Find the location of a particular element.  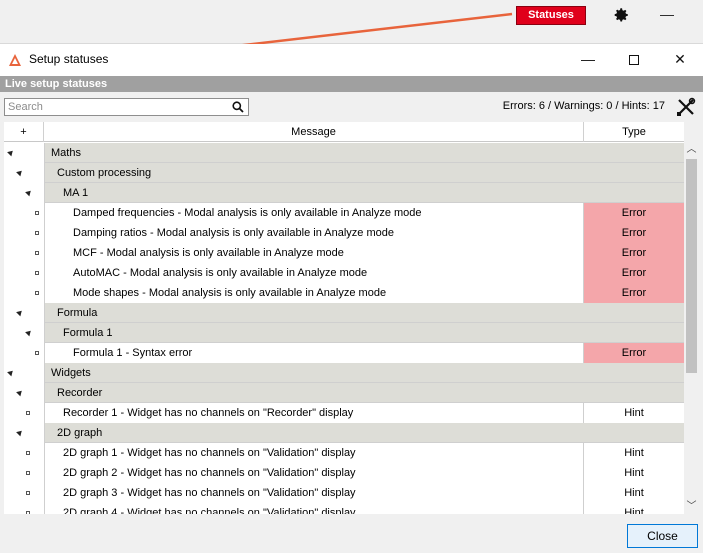

message-column-header: Message is located at coordinates (314, 132).